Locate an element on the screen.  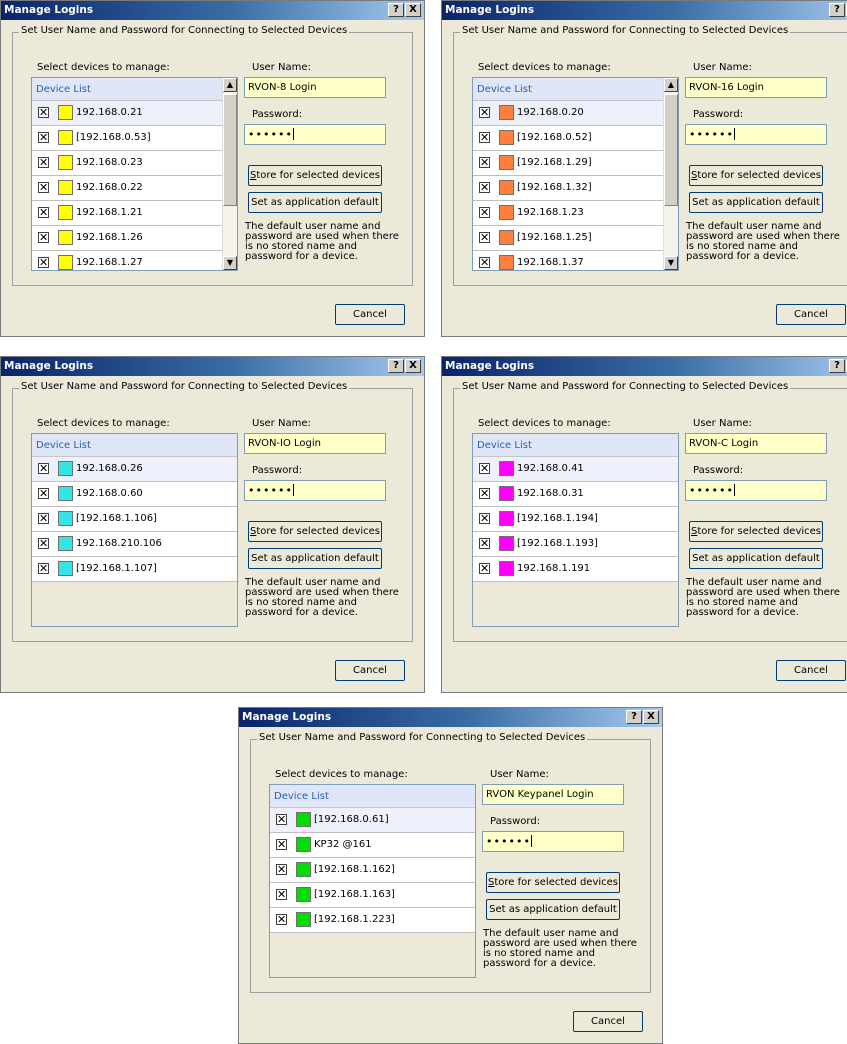
list-item: ✕ 192.168.0.23 is located at coordinates (127, 163).